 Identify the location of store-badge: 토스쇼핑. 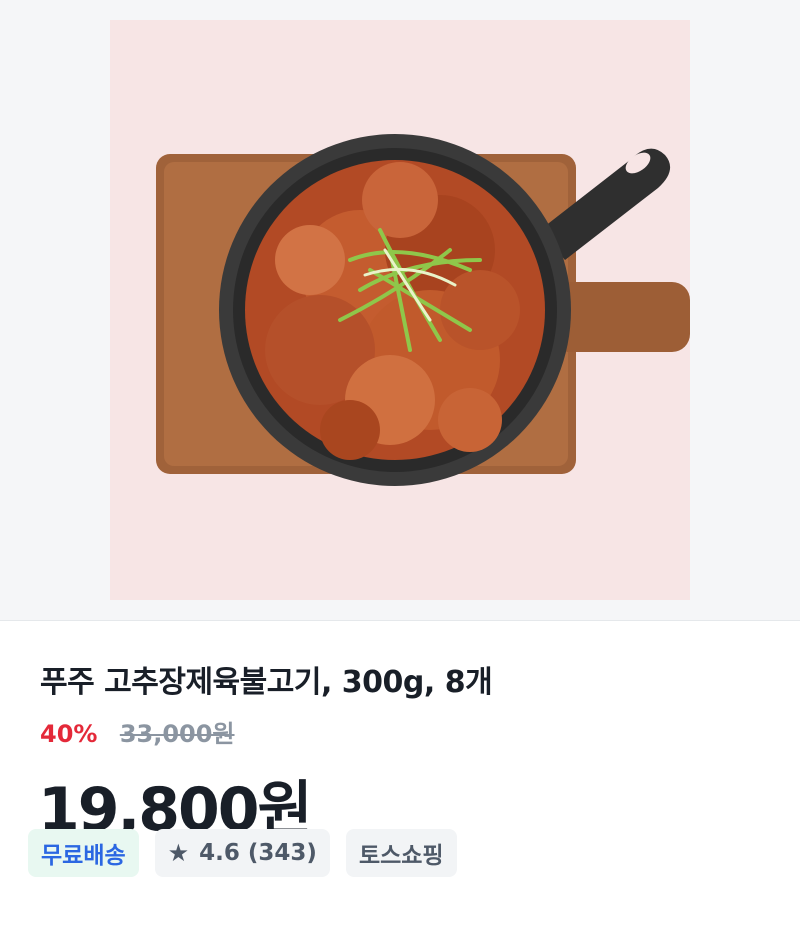
(401, 853).